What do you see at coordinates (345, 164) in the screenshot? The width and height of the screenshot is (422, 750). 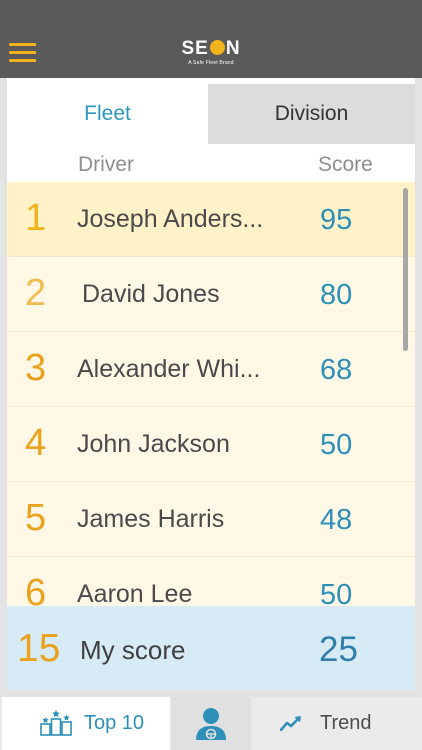 I see `column-header-score: Score` at bounding box center [345, 164].